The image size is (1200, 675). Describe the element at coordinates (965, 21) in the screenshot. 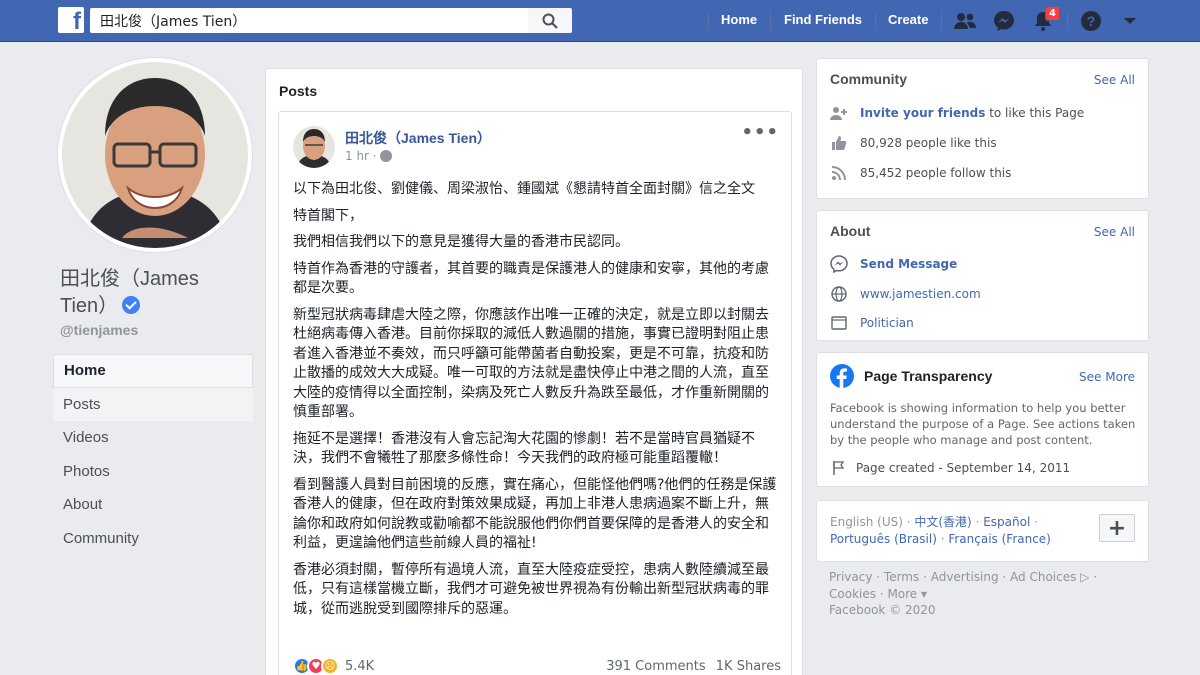

I see `friends-icon` at that location.